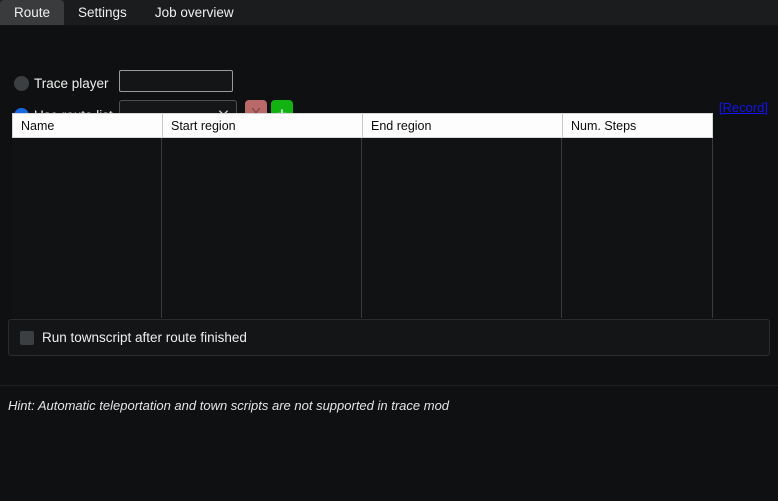 The width and height of the screenshot is (778, 501). I want to click on trace-player-label: Trace player, so click(71, 83).